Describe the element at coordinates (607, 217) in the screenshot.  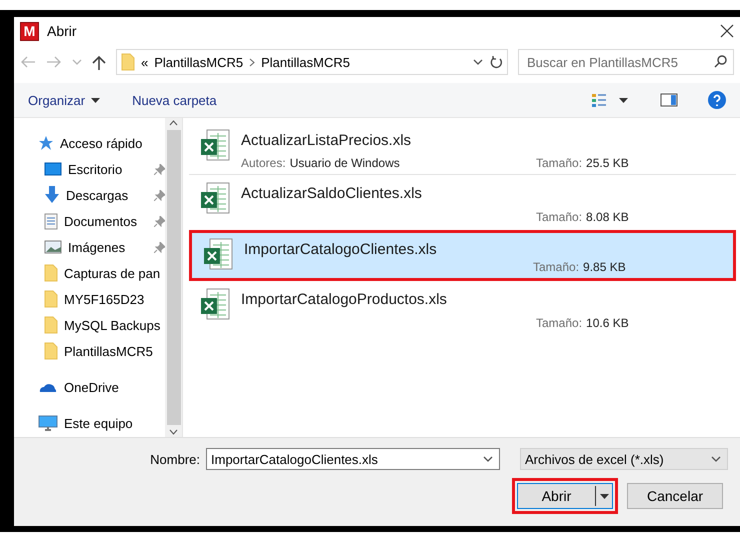
I see `meta-value: 8.08 KB` at that location.